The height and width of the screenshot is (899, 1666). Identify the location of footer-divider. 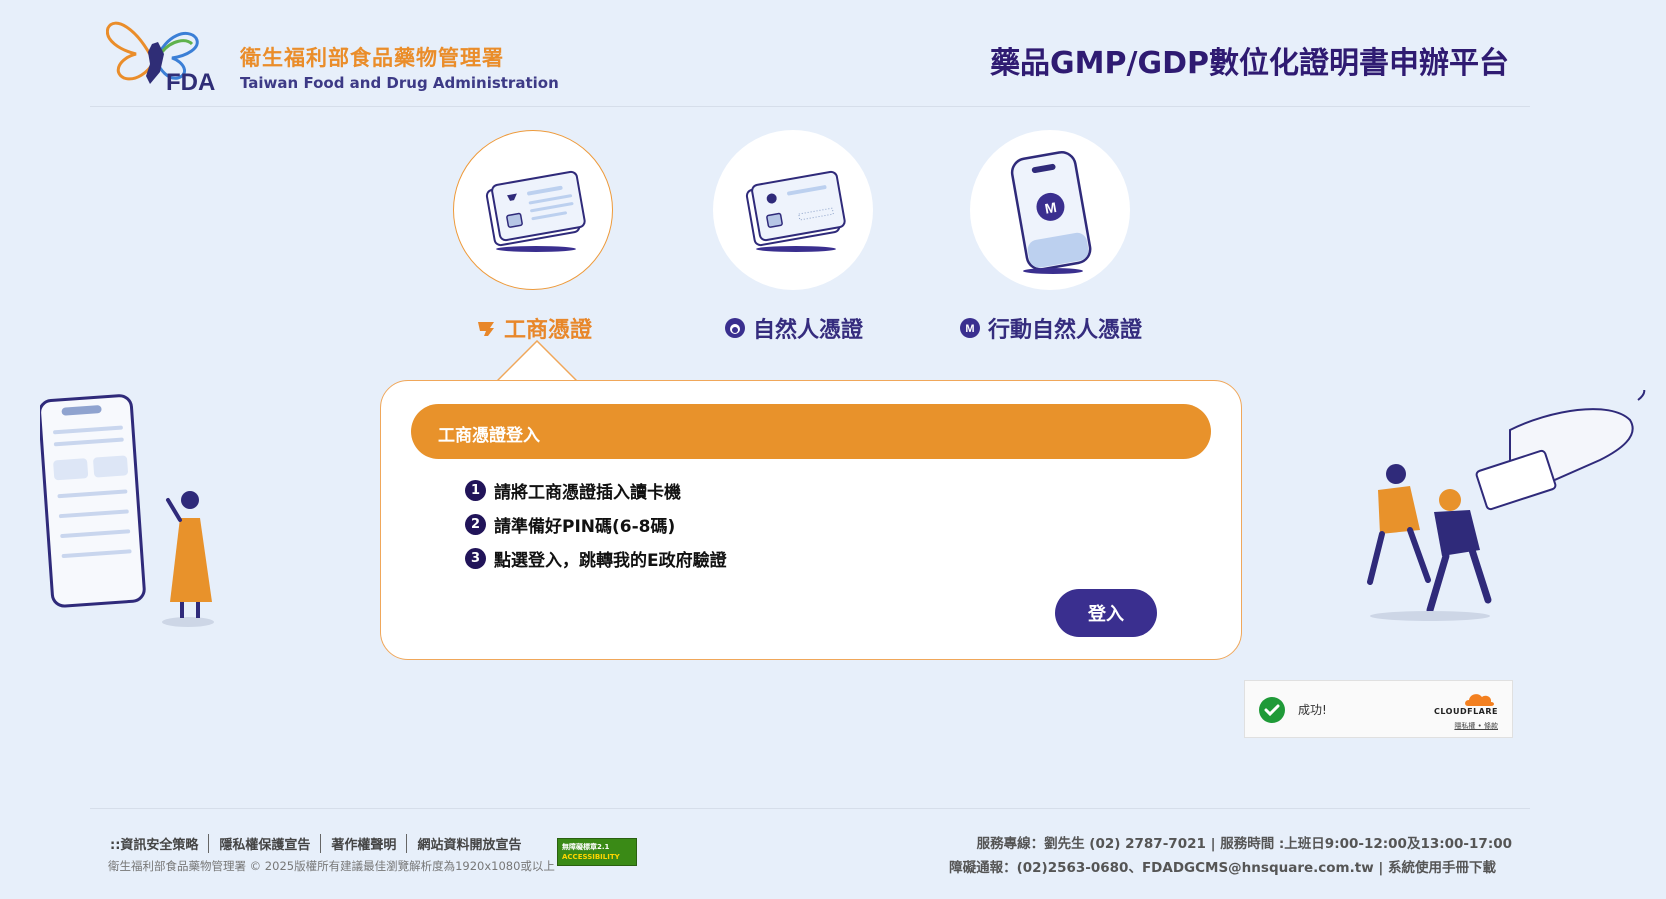
(810, 808).